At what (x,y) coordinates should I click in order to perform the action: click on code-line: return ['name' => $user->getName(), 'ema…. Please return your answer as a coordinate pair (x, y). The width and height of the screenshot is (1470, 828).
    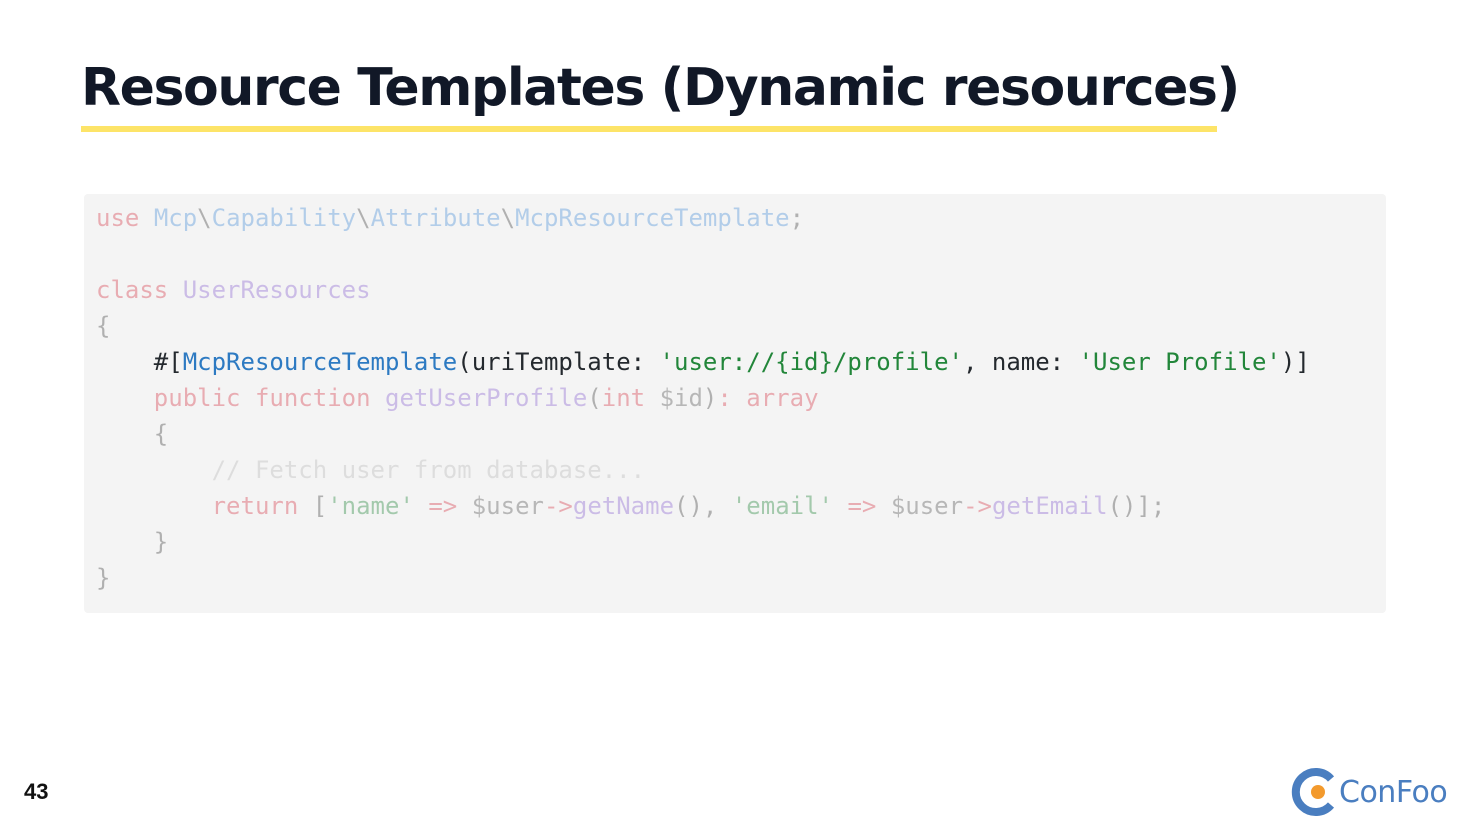
    Looking at the image, I should click on (688, 506).